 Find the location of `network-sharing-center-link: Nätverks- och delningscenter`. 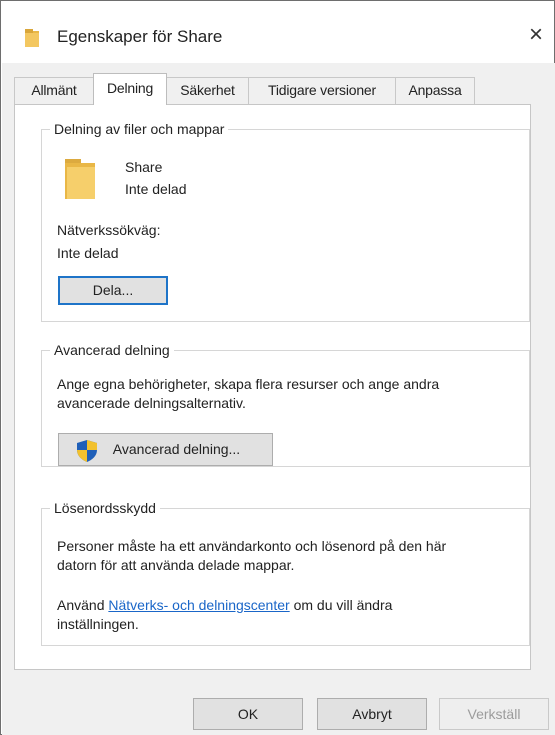

network-sharing-center-link: Nätverks- och delningscenter is located at coordinates (198, 605).